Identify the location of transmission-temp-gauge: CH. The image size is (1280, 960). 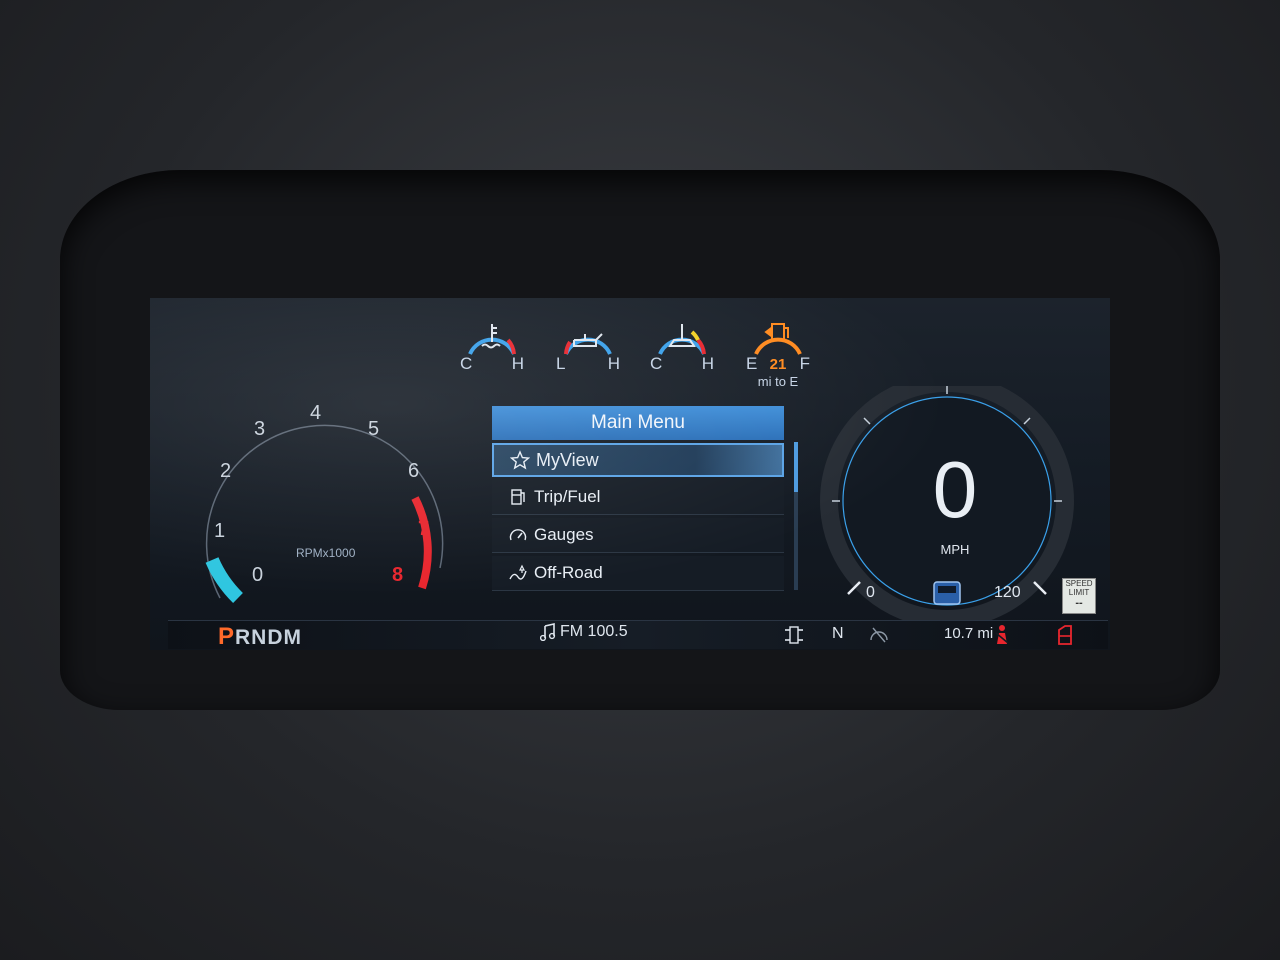
(682, 355).